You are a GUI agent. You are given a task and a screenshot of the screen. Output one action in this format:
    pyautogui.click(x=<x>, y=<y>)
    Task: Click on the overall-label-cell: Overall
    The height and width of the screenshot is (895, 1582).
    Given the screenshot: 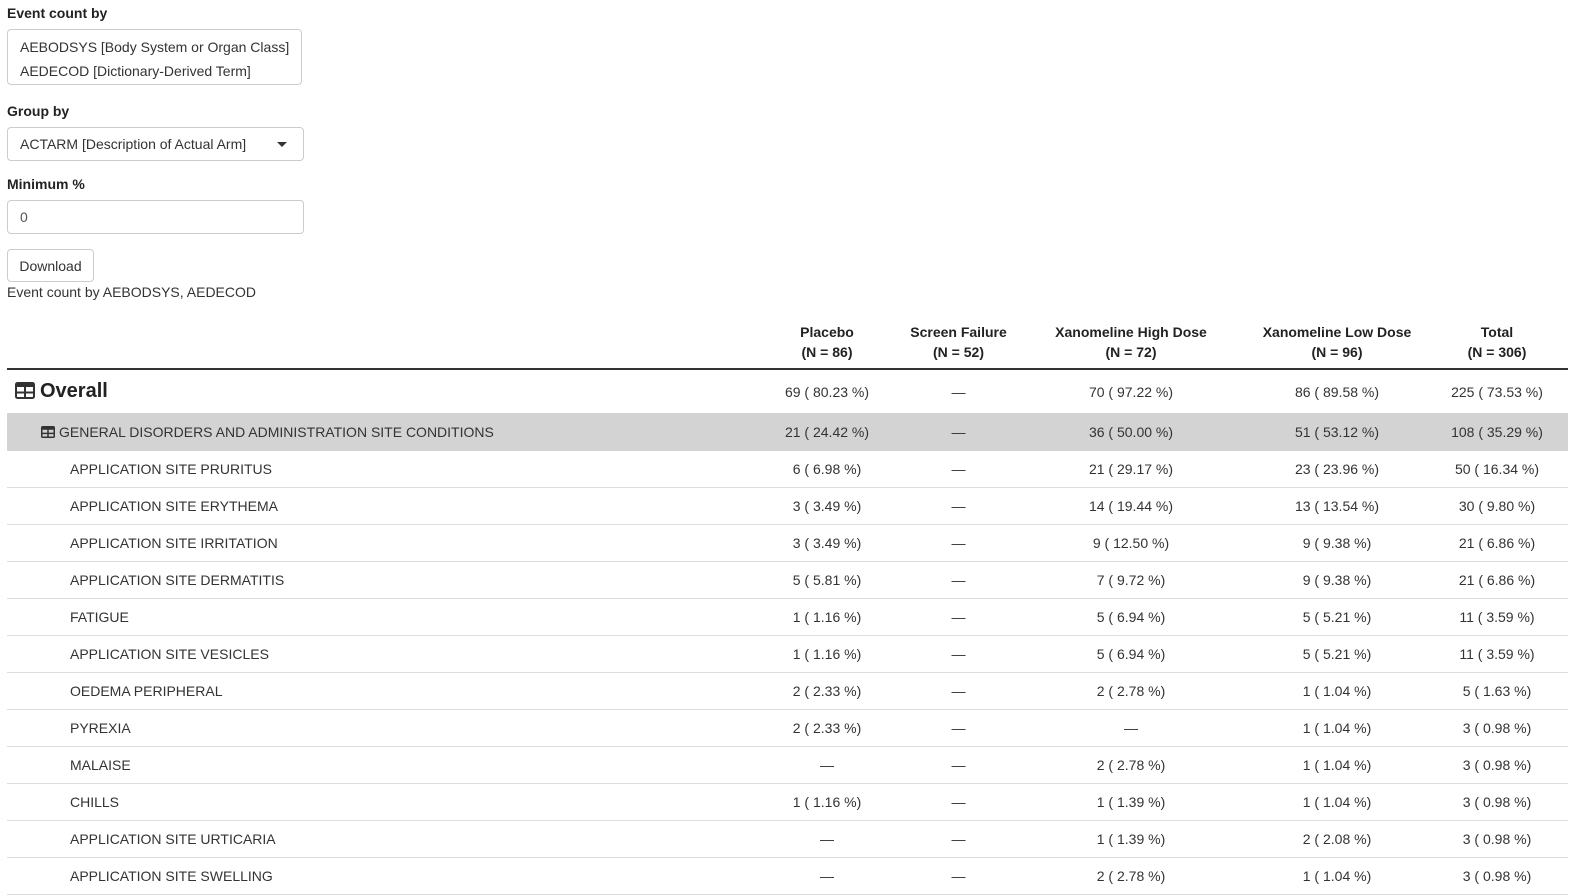 What is the action you would take?
    pyautogui.click(x=379, y=391)
    